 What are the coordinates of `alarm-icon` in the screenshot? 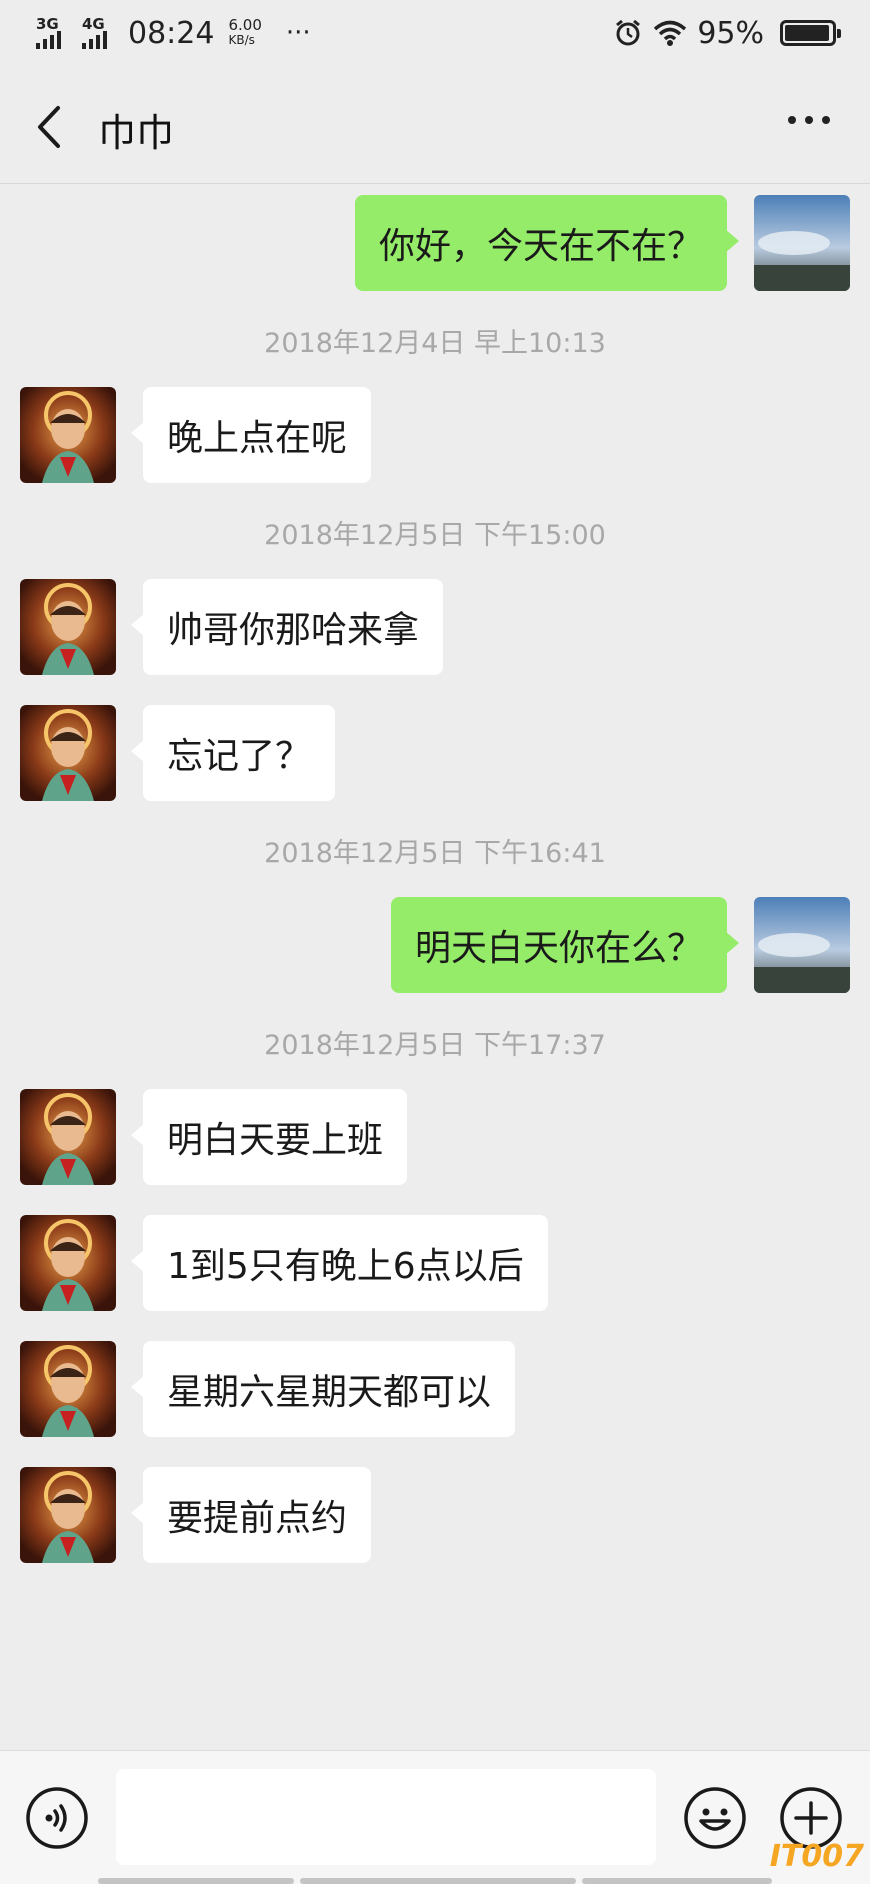 It's located at (628, 32).